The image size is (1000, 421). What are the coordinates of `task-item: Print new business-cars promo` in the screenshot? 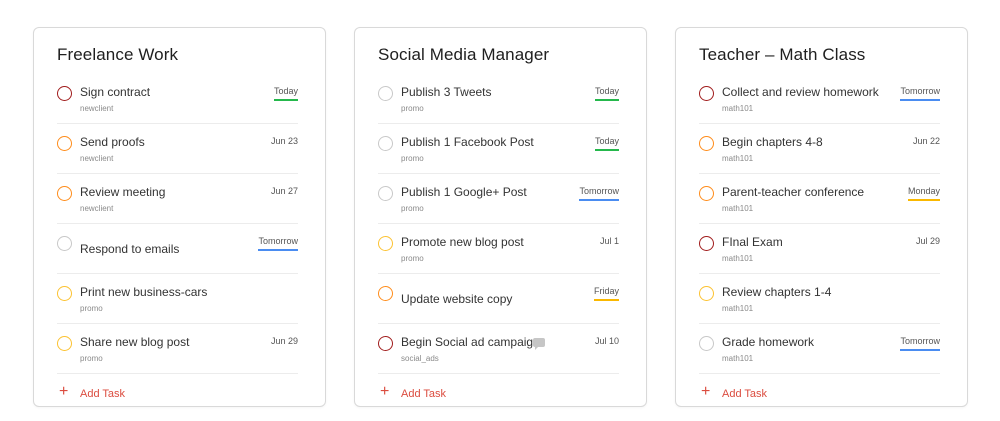 It's located at (177, 299).